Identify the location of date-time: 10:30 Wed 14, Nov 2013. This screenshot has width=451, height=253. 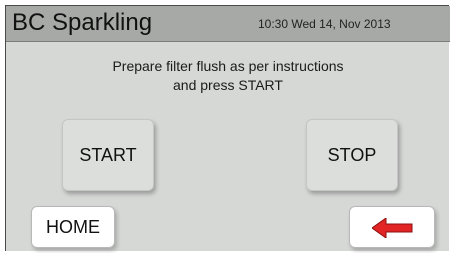
(324, 24).